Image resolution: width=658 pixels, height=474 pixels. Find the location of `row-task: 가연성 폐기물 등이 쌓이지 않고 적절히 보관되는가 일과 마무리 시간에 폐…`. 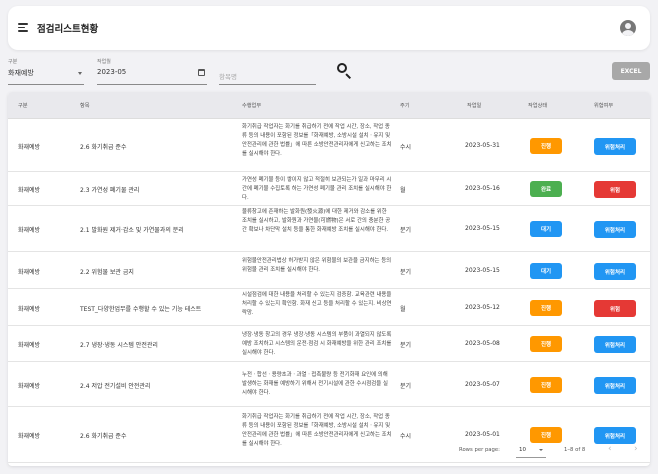

row-task: 가연성 폐기물 등이 쌓이지 않고 적절히 보관되는가 일과 마무리 시간에 폐… is located at coordinates (317, 189).